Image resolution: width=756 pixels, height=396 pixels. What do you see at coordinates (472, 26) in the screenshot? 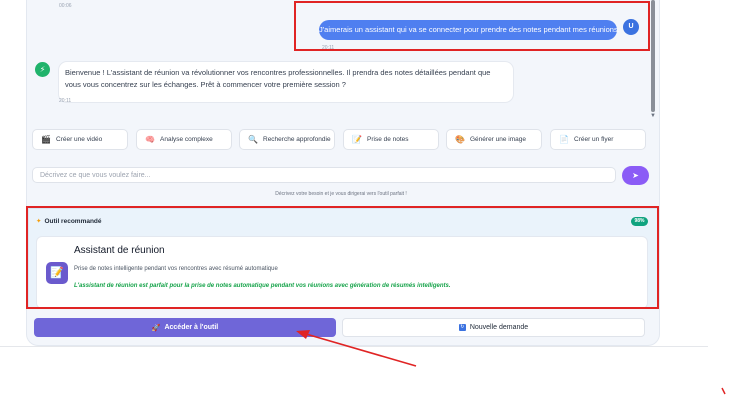
I see `highlight-box-user-message` at bounding box center [472, 26].